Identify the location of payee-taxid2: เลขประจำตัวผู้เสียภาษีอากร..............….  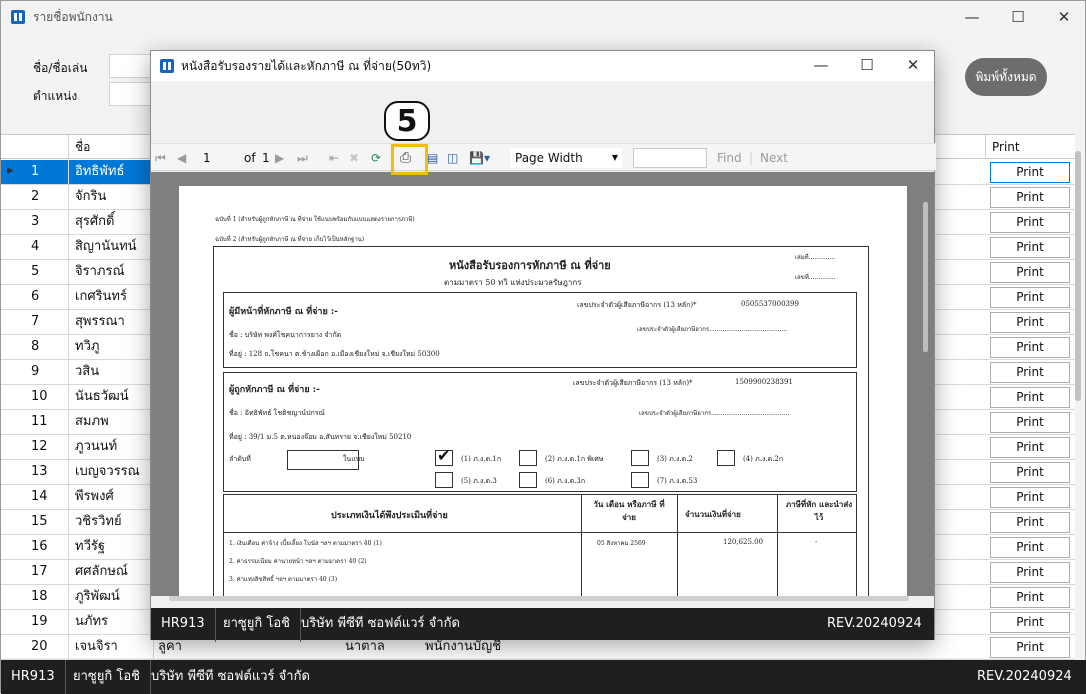
(714, 413).